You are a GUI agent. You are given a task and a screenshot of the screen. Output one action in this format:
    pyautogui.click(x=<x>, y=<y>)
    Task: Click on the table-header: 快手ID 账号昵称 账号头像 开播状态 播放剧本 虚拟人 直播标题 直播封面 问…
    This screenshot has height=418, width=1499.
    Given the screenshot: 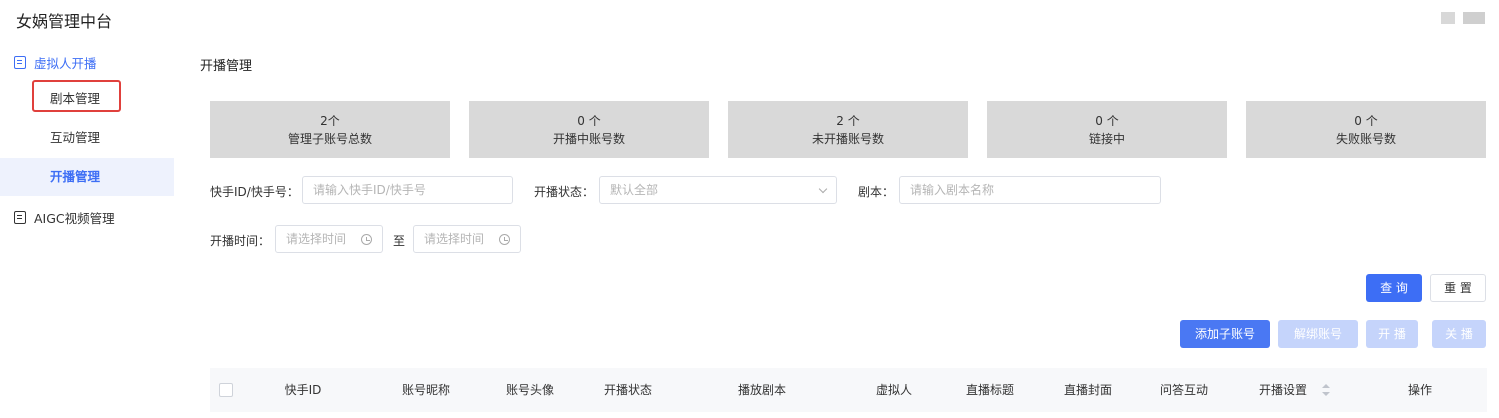 What is the action you would take?
    pyautogui.click(x=848, y=390)
    